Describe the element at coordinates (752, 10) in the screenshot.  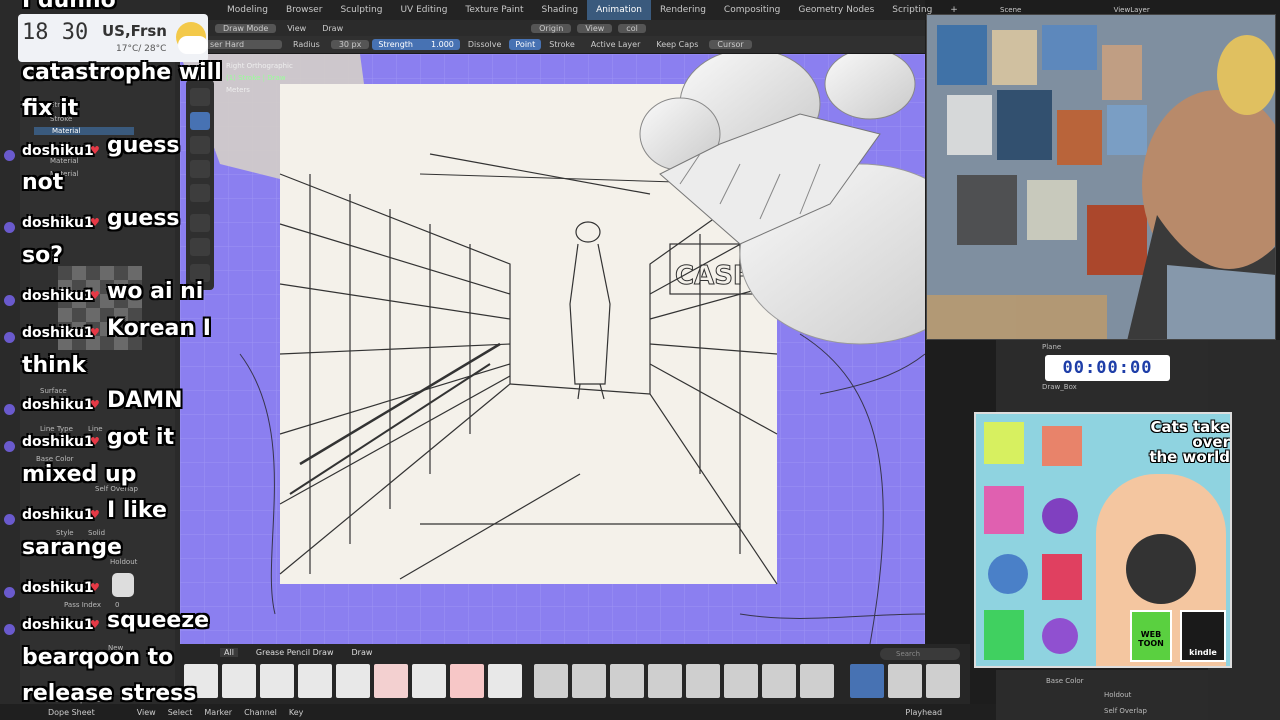
I see `tab-compositing: Compositing` at that location.